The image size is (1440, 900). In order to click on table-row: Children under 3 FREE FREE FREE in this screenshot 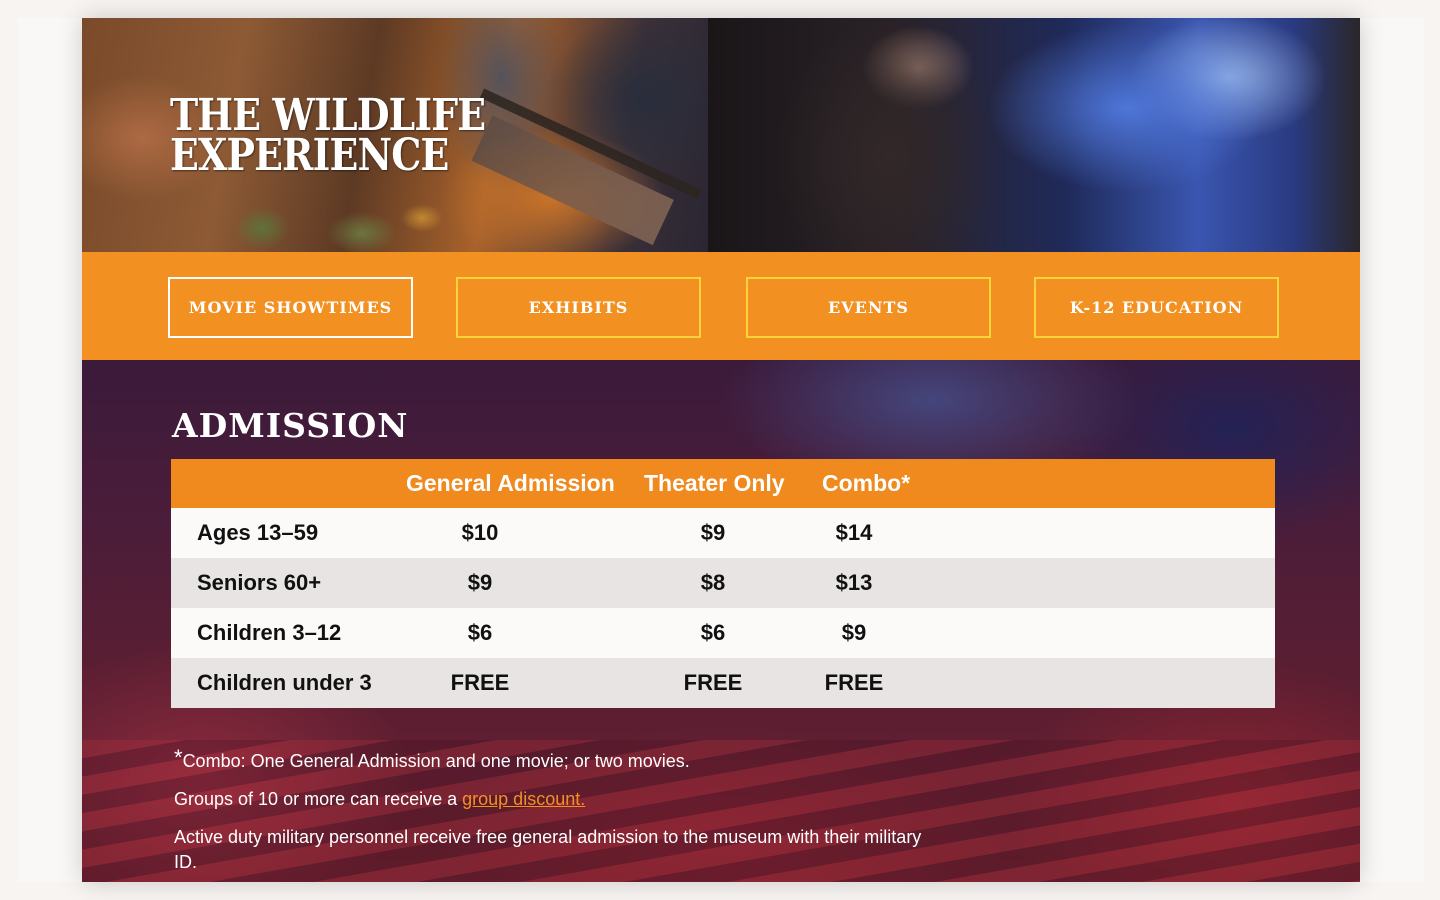, I will do `click(723, 683)`.